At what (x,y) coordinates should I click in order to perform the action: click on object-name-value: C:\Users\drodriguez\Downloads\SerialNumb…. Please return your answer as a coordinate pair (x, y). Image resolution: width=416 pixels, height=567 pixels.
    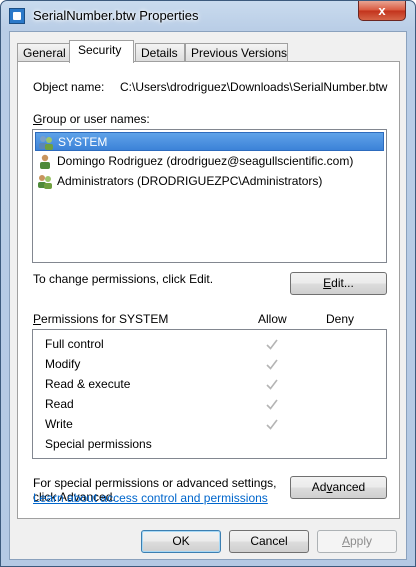
    Looking at the image, I should click on (254, 87).